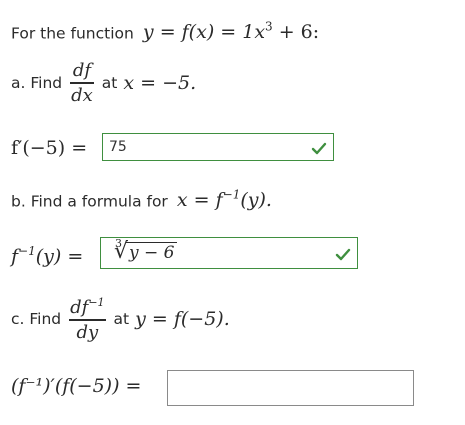 This screenshot has width=465, height=425. What do you see at coordinates (231, 32) in the screenshot?
I see `function-definition: y = f(x) = 1x3 + 6:` at bounding box center [231, 32].